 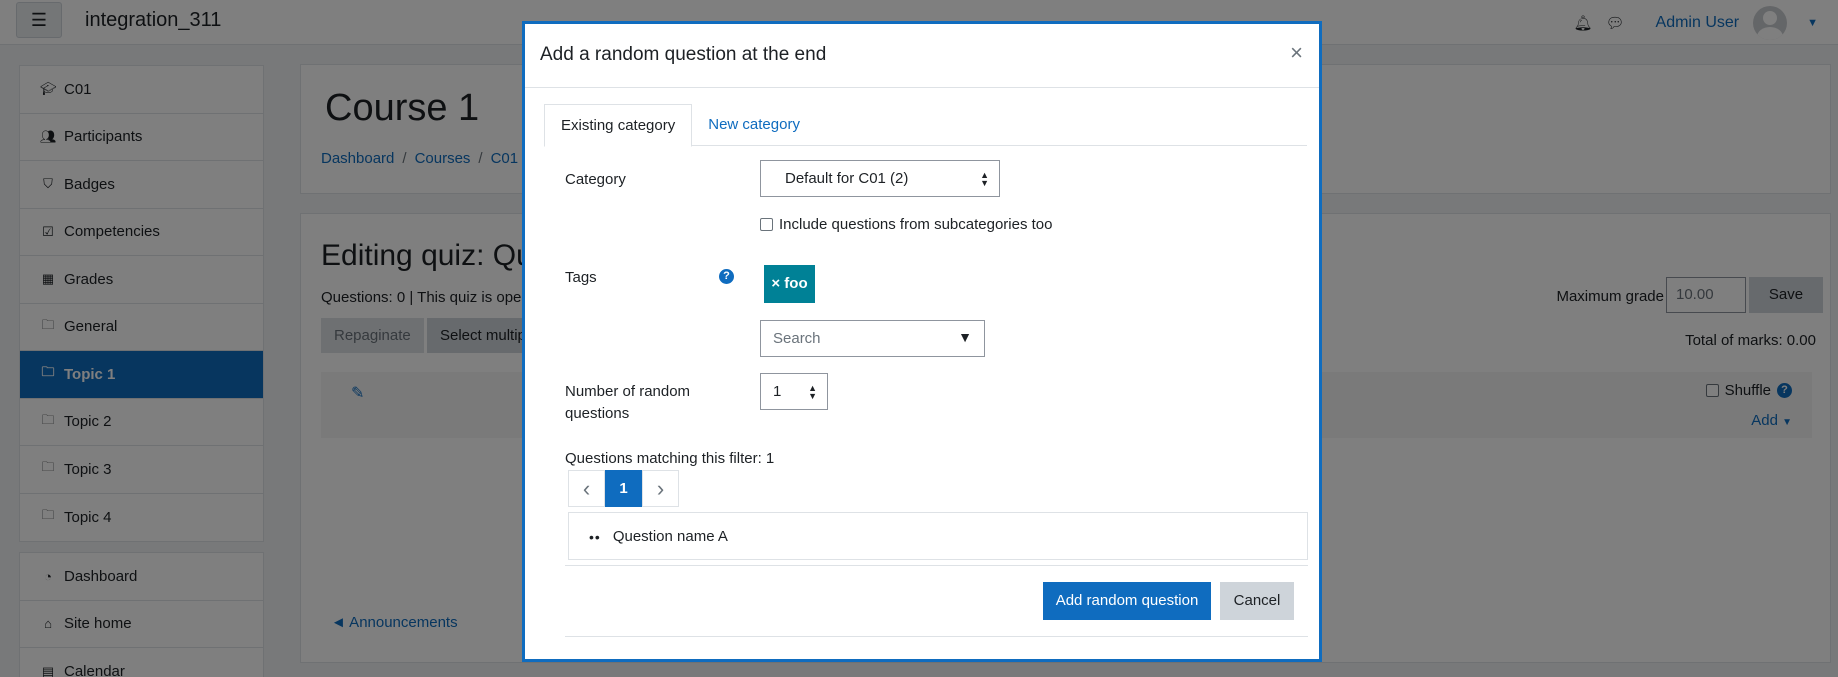 I want to click on question-list: •• Question name A, so click(x=938, y=536).